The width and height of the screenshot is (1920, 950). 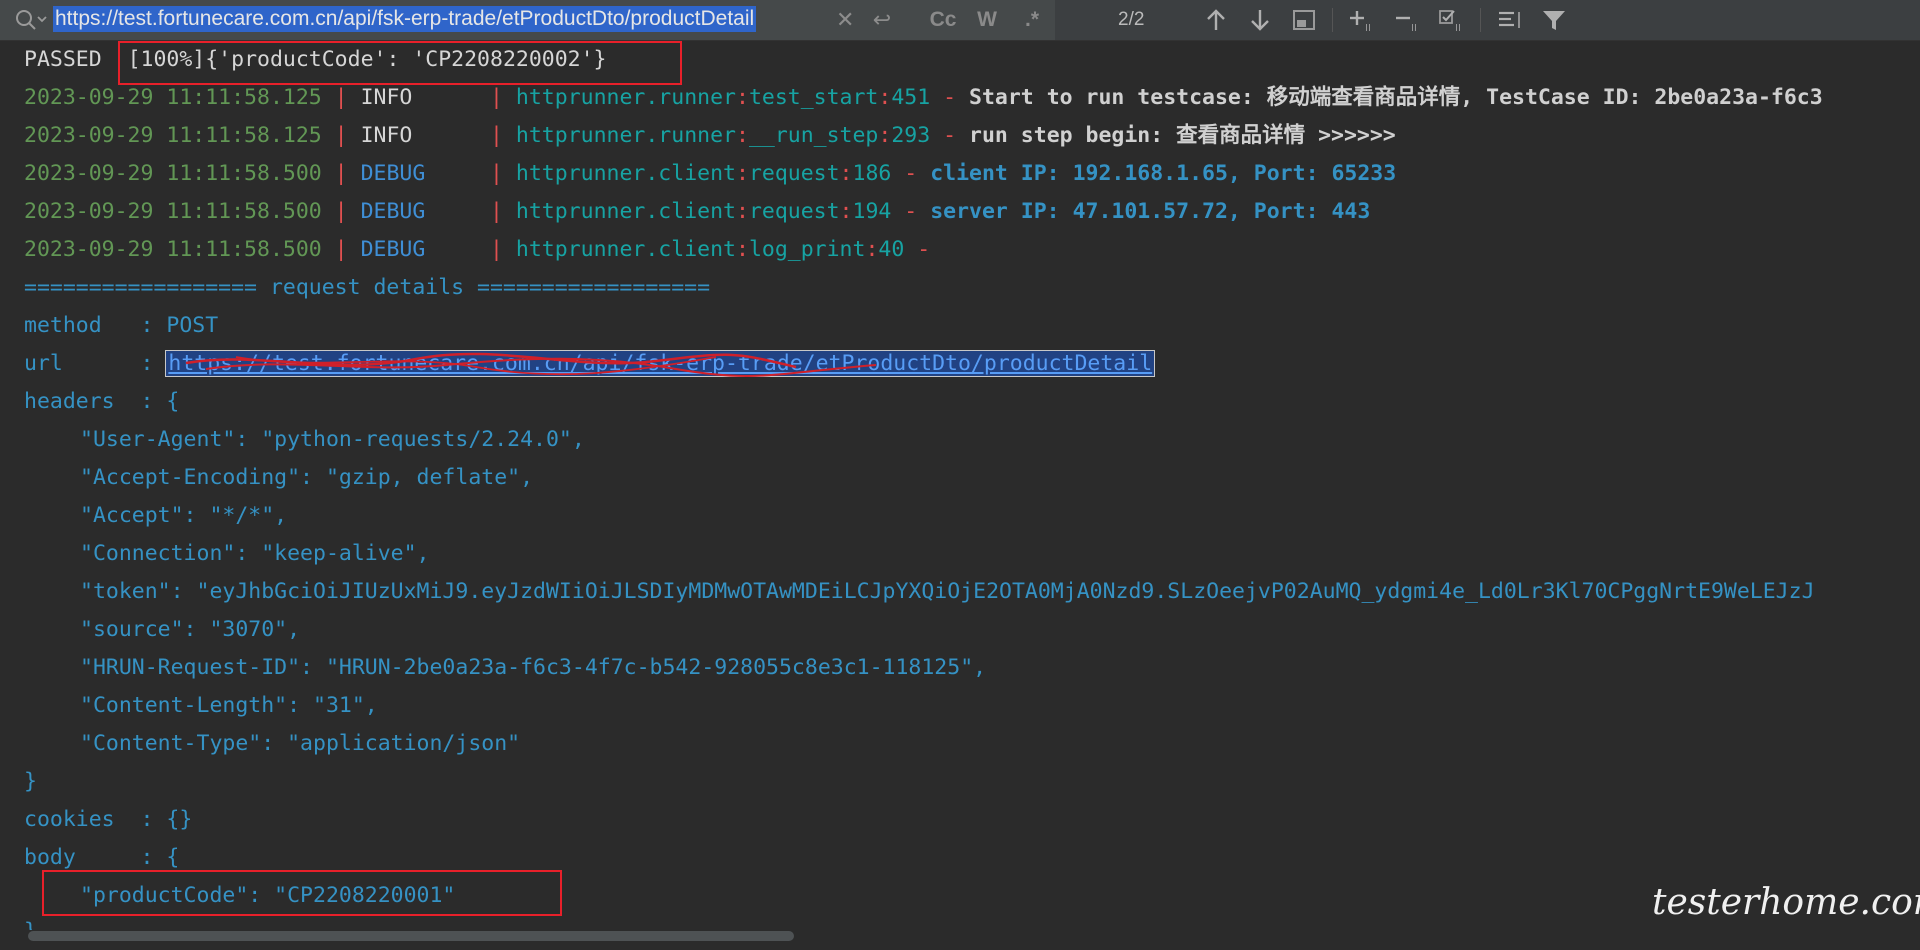 I want to click on filter-search-results-icon, so click(x=1304, y=20).